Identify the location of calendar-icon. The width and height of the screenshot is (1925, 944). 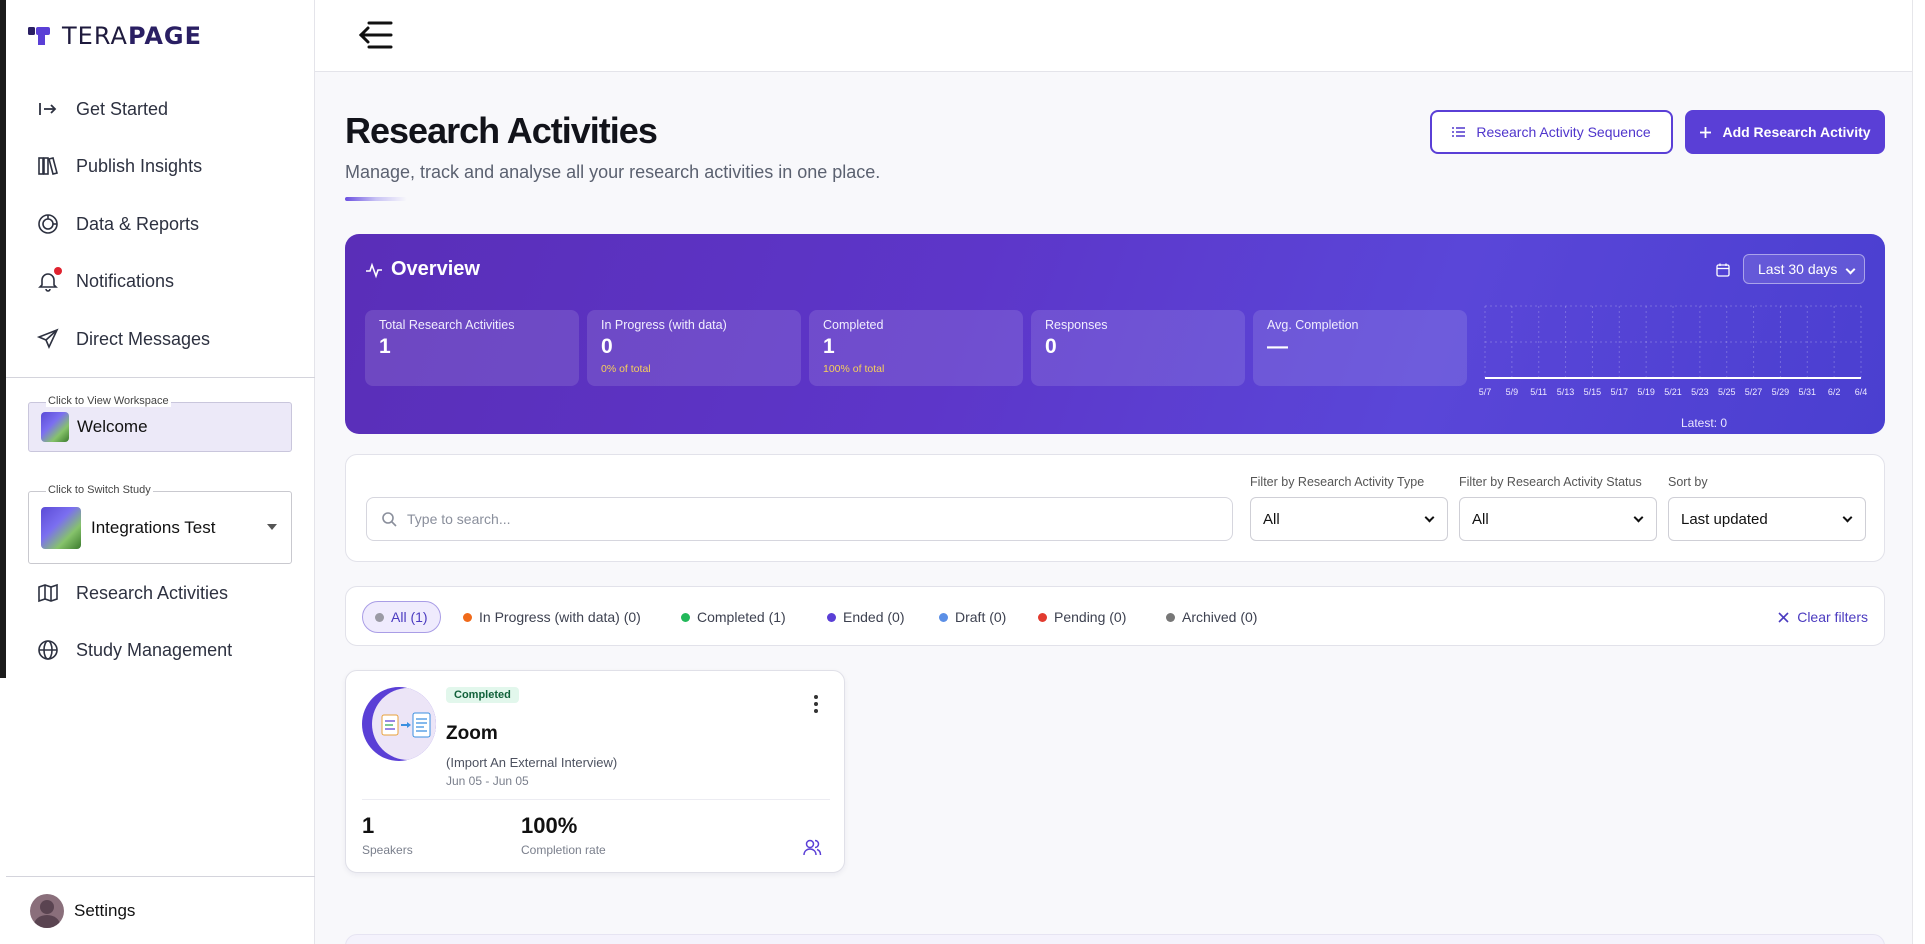
(1723, 270).